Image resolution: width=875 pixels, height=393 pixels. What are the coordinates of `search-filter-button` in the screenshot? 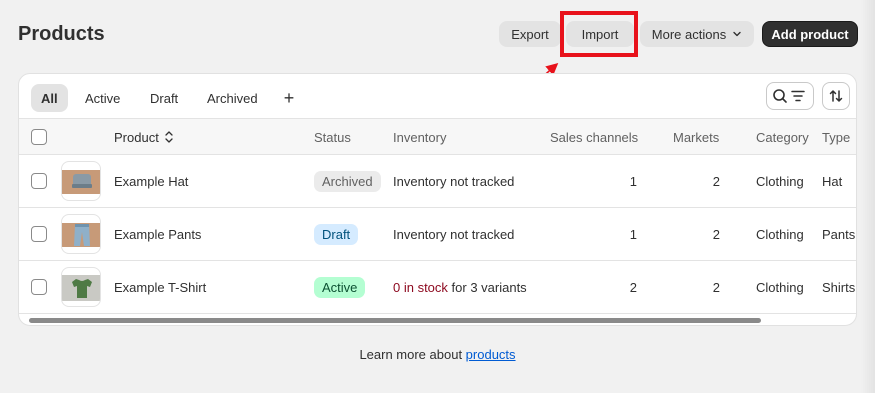 It's located at (790, 96).